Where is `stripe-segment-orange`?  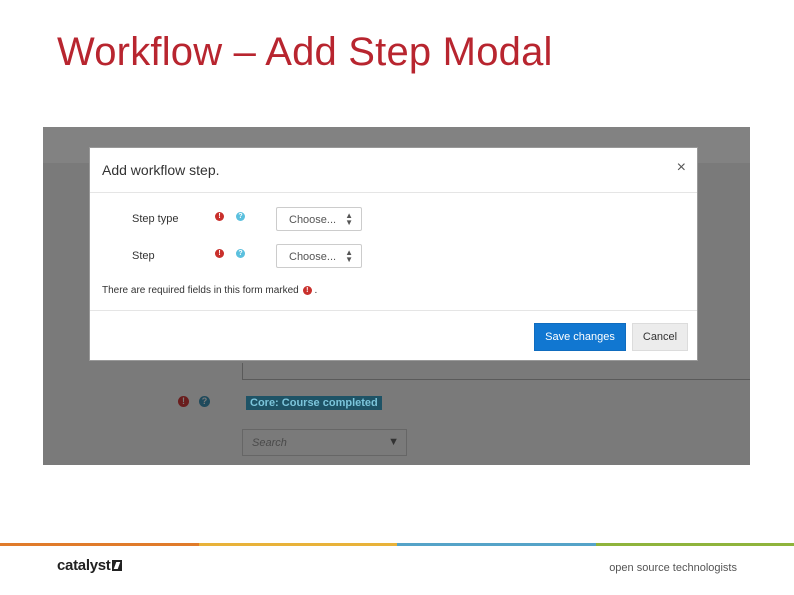 stripe-segment-orange is located at coordinates (99, 544).